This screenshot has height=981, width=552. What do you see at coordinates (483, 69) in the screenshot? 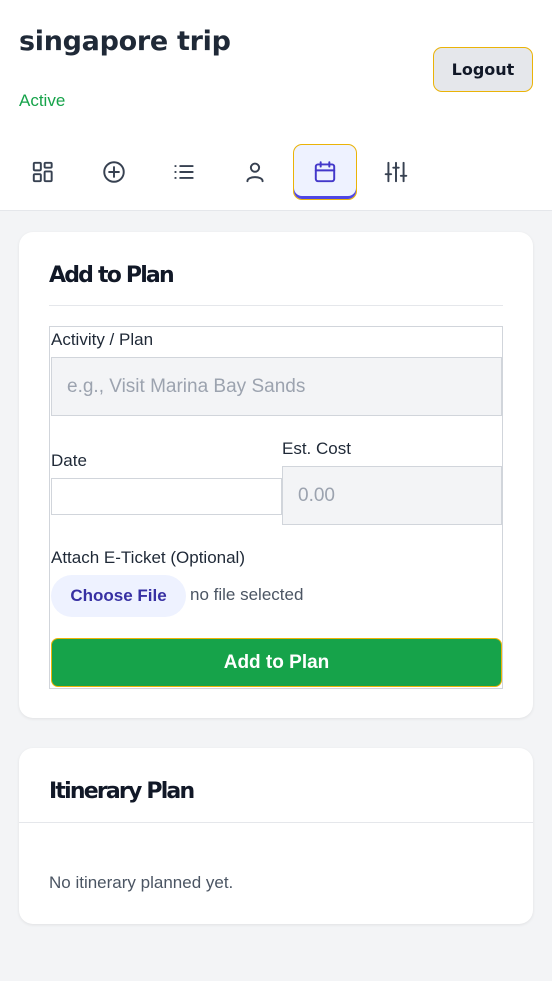
I see `logout-button: Logout` at bounding box center [483, 69].